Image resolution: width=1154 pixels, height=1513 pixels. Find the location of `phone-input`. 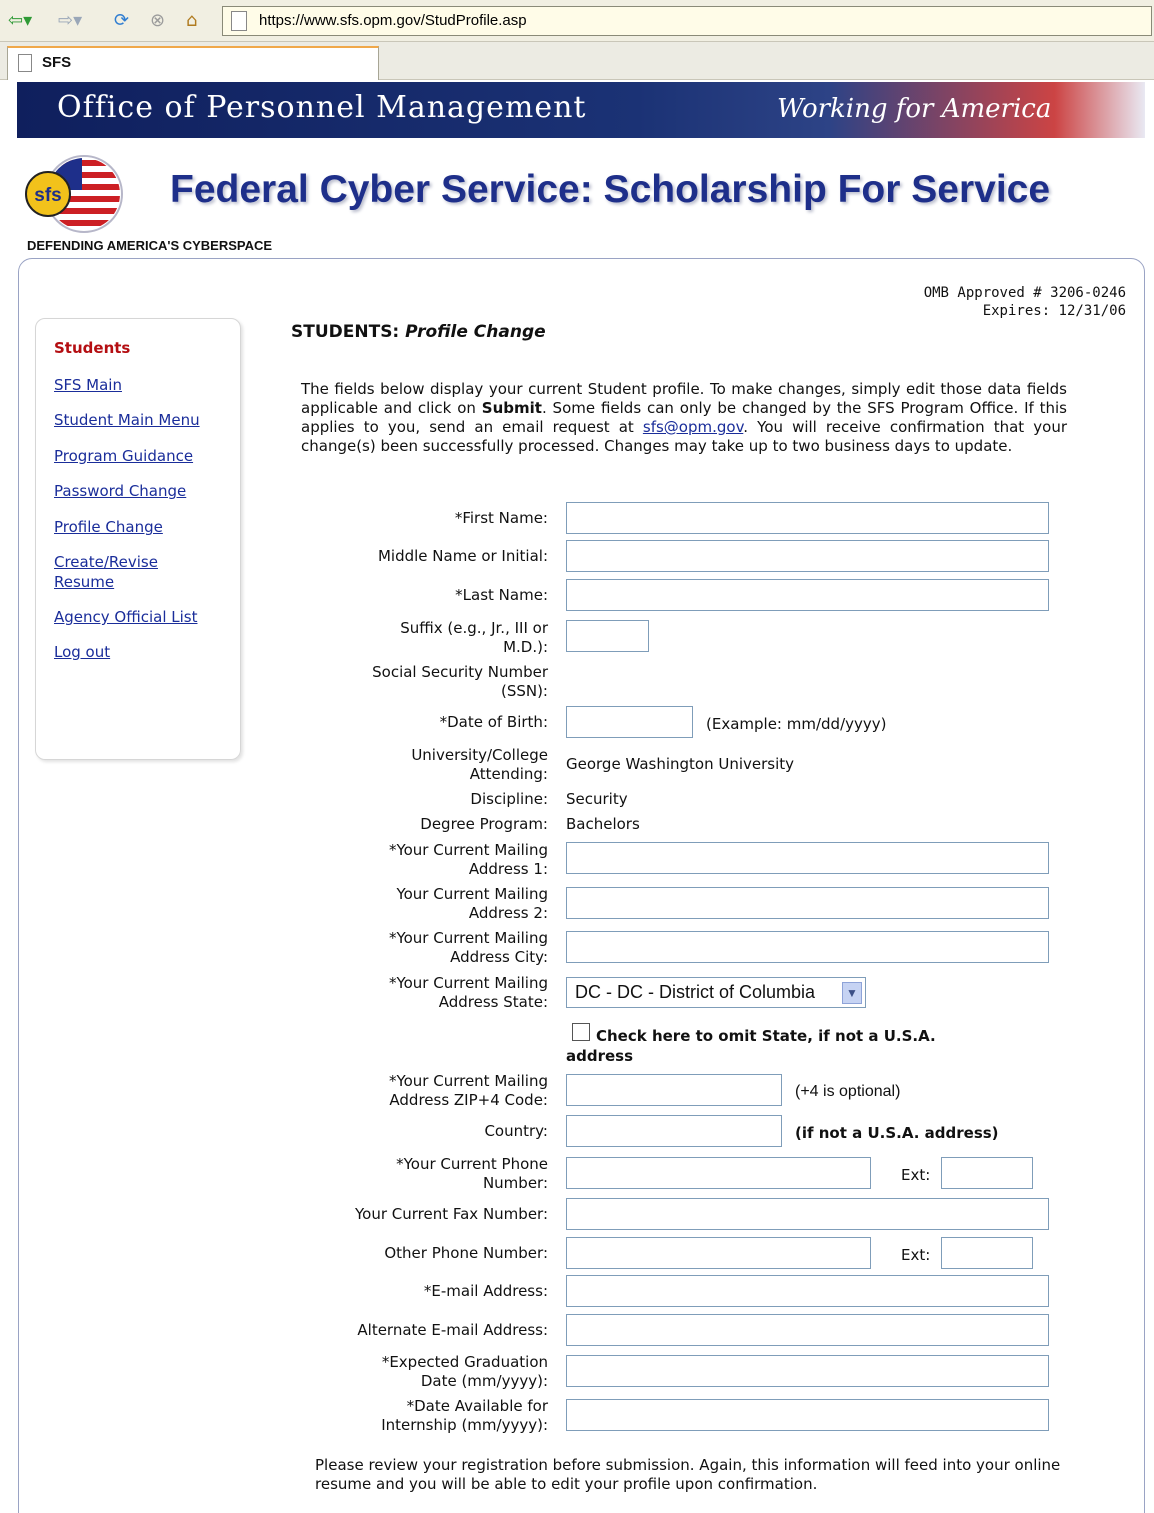

phone-input is located at coordinates (718, 1173).